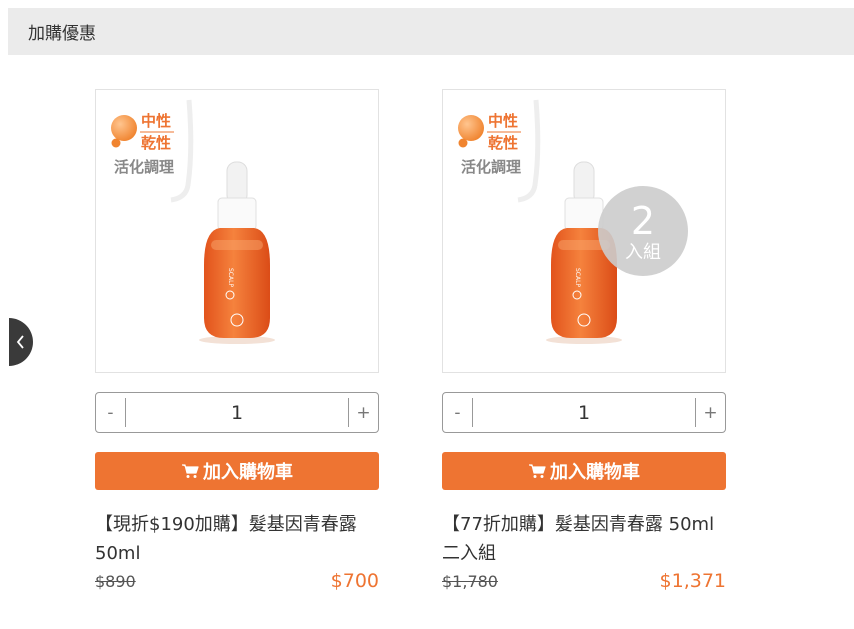  I want to click on section-title: 加購優惠, so click(62, 34).